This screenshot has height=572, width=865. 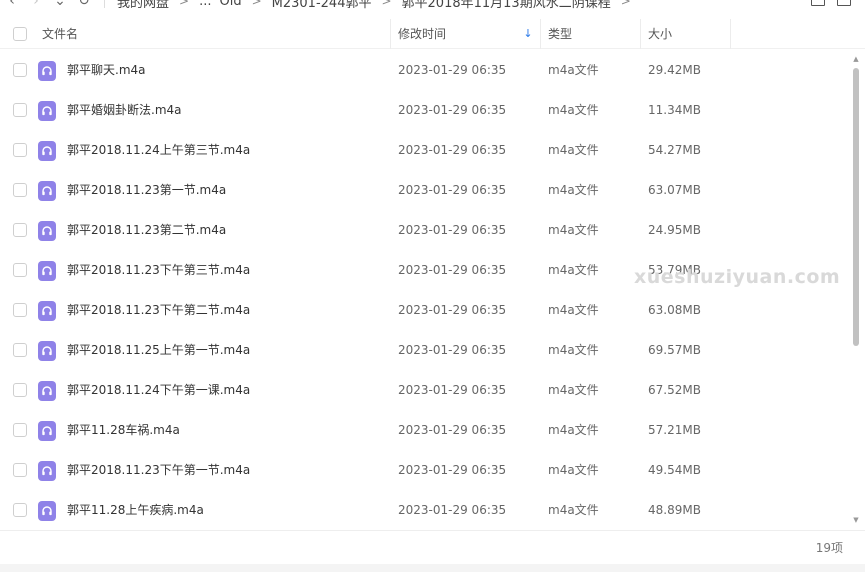 I want to click on dropdown-button: ⌄, so click(x=60, y=5).